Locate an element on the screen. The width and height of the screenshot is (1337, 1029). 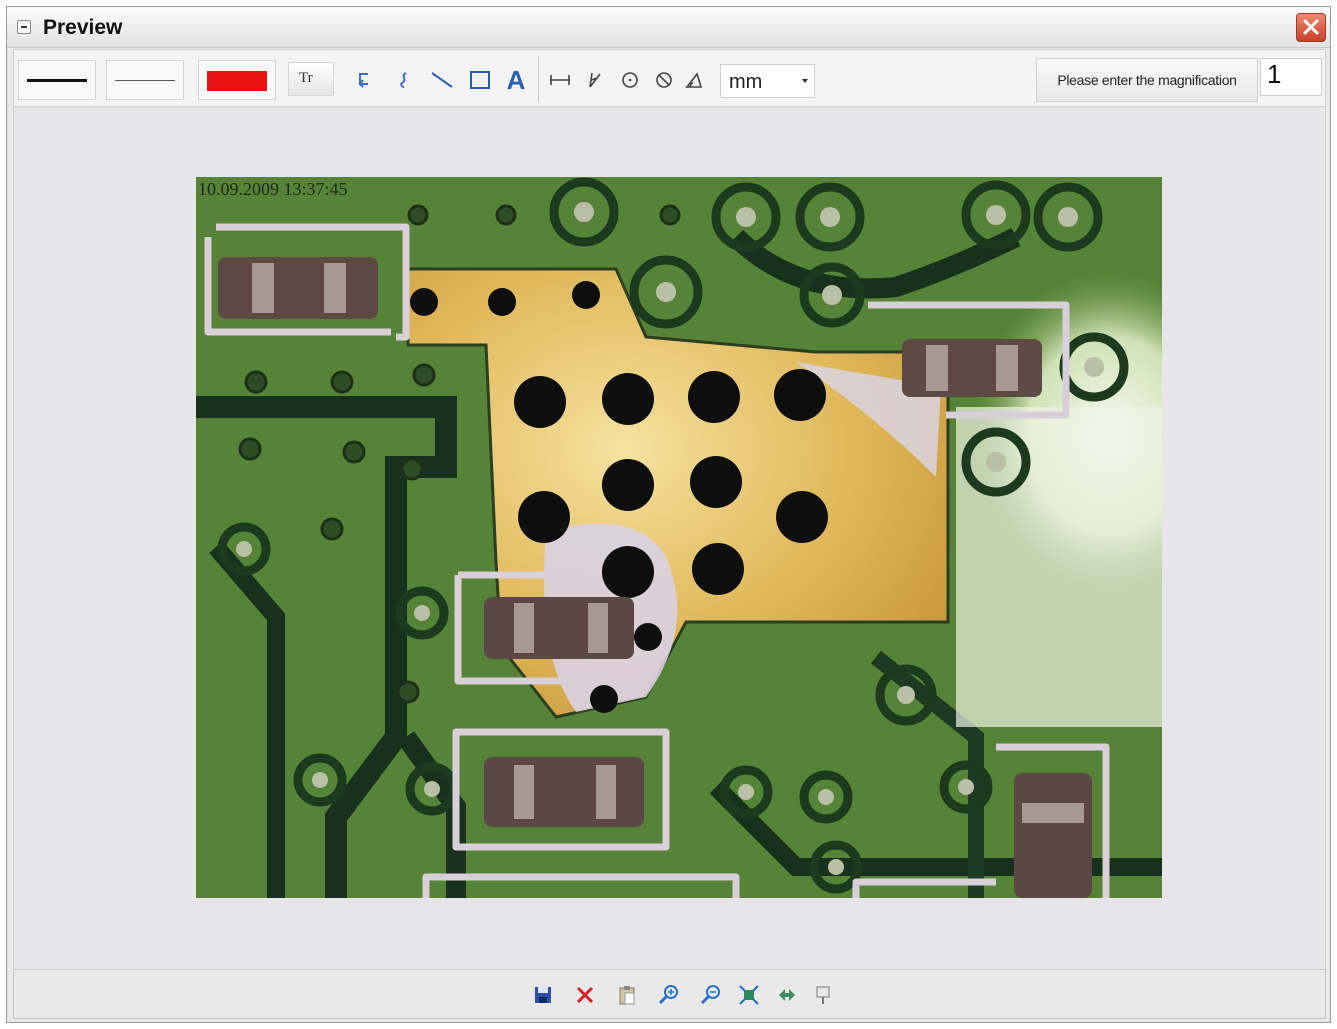
undo-tool is located at coordinates (364, 80).